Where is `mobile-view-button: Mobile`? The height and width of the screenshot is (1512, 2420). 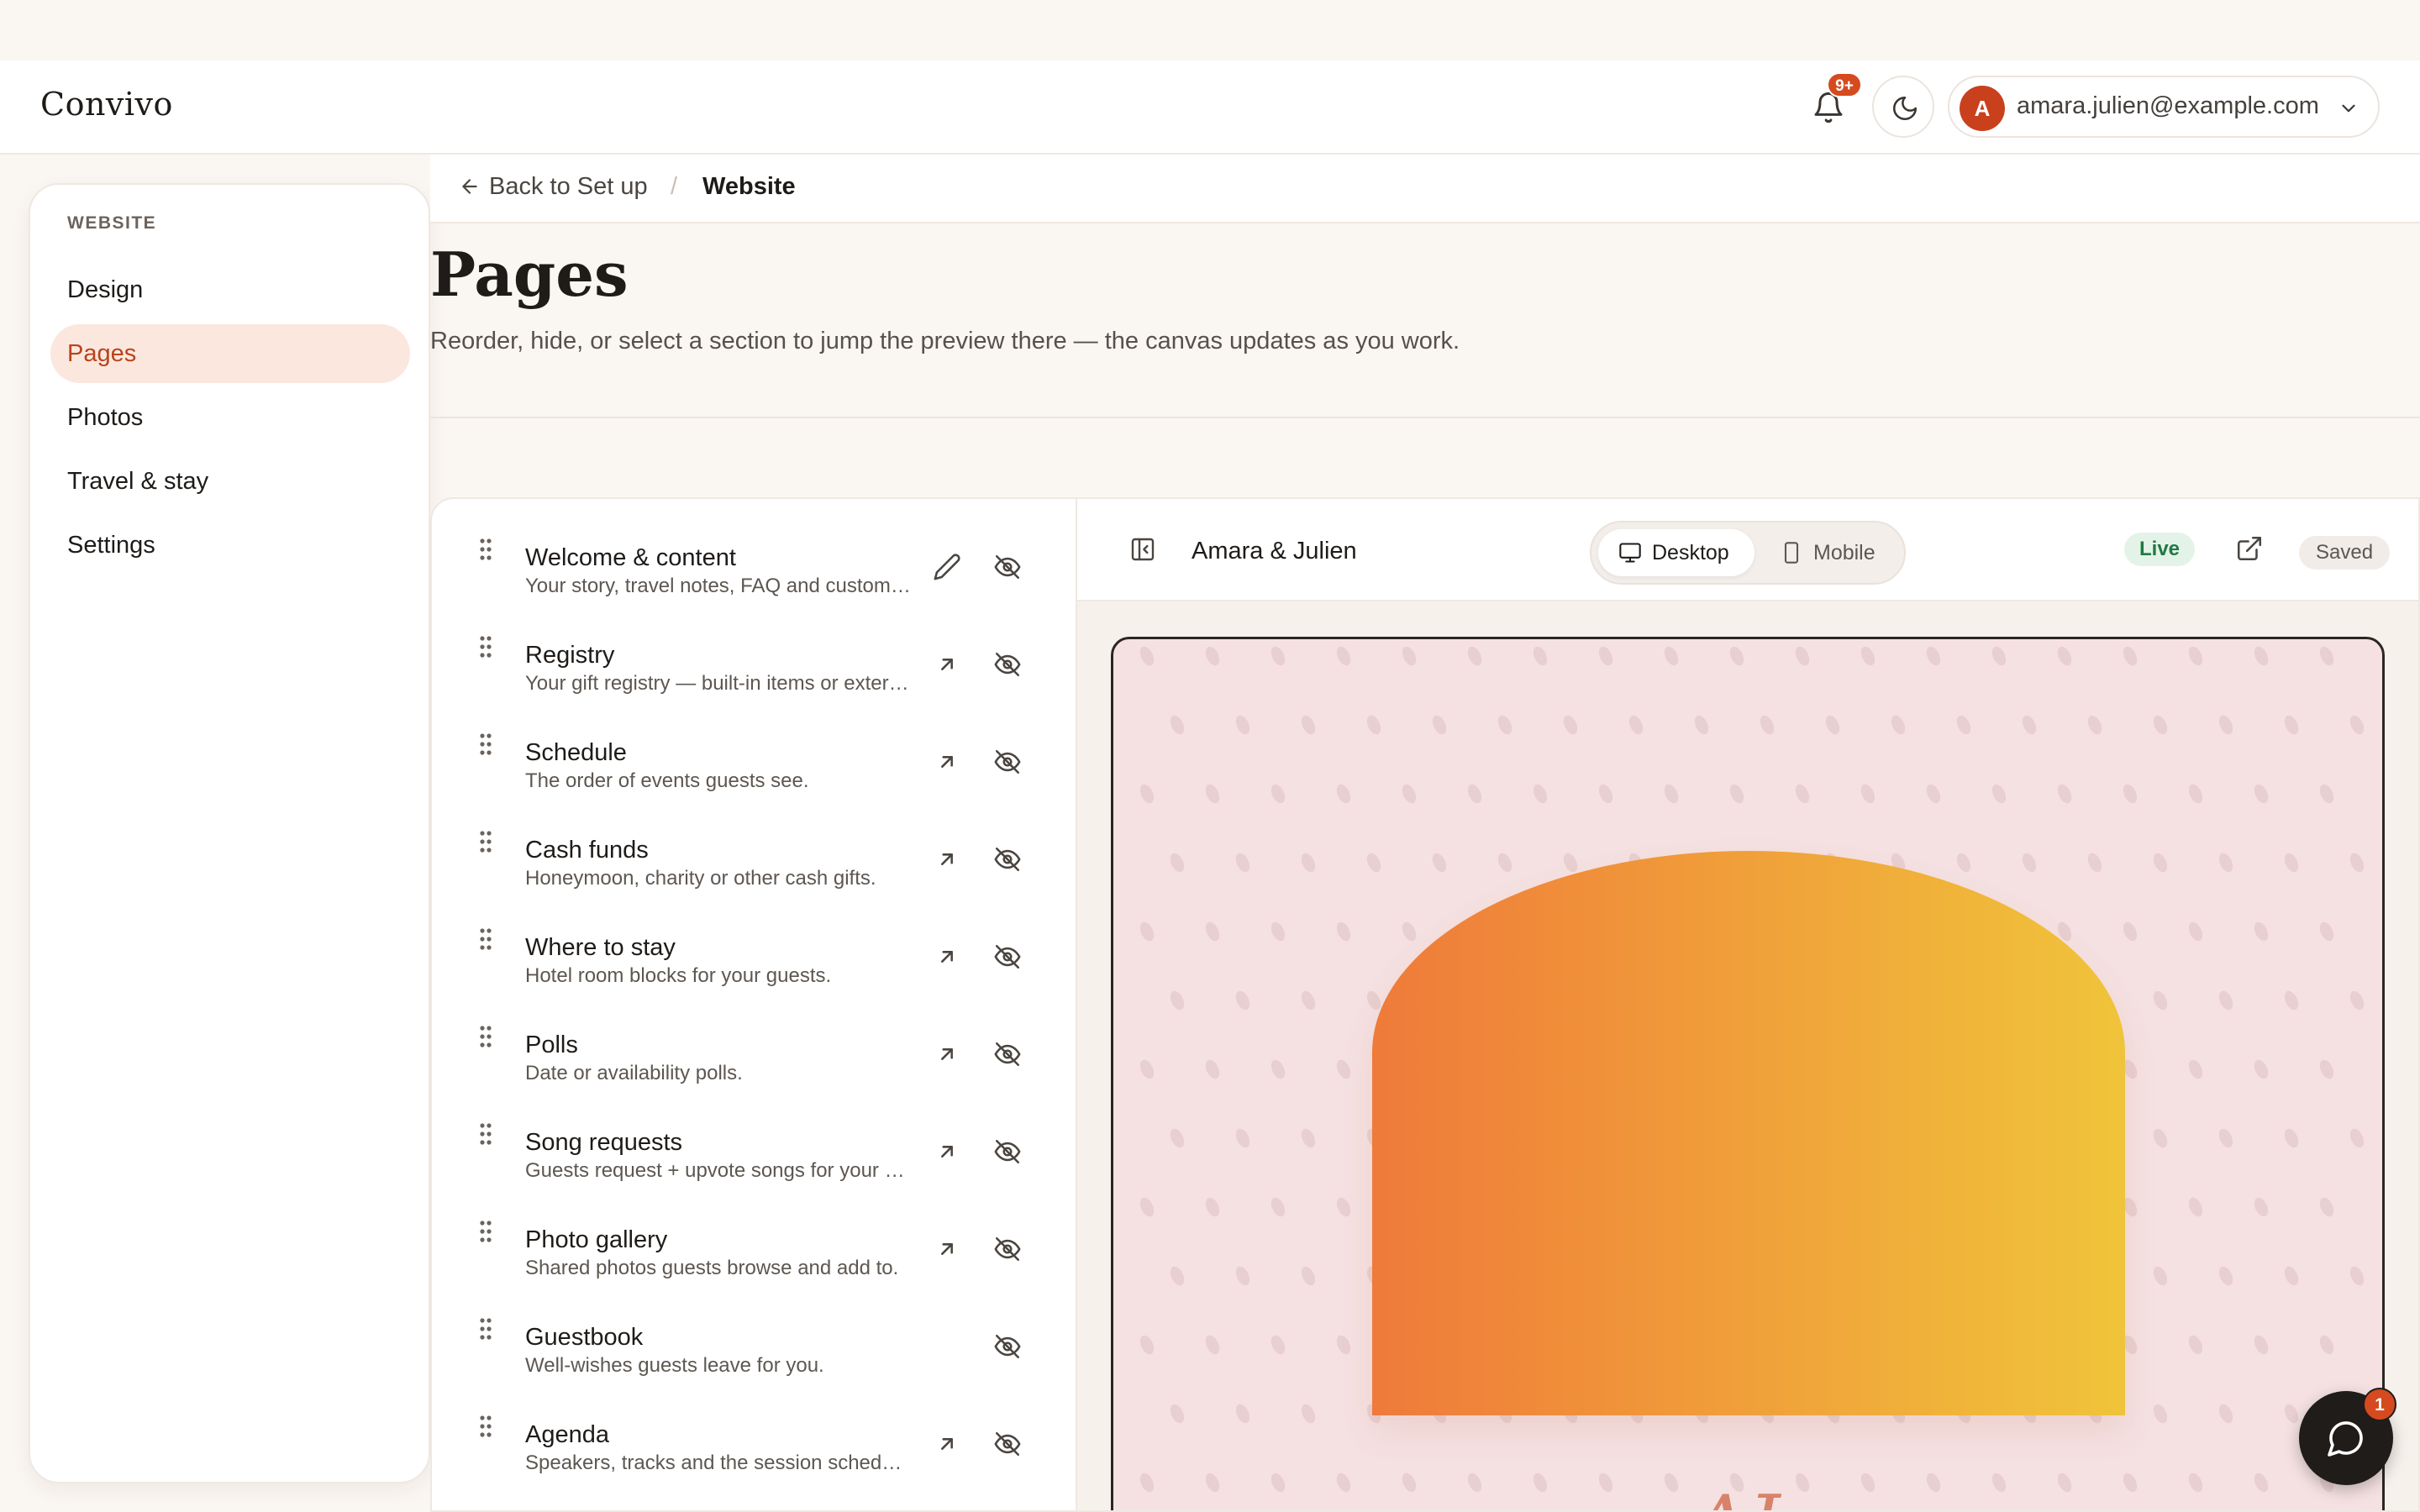
mobile-view-button: Mobile is located at coordinates (1829, 552).